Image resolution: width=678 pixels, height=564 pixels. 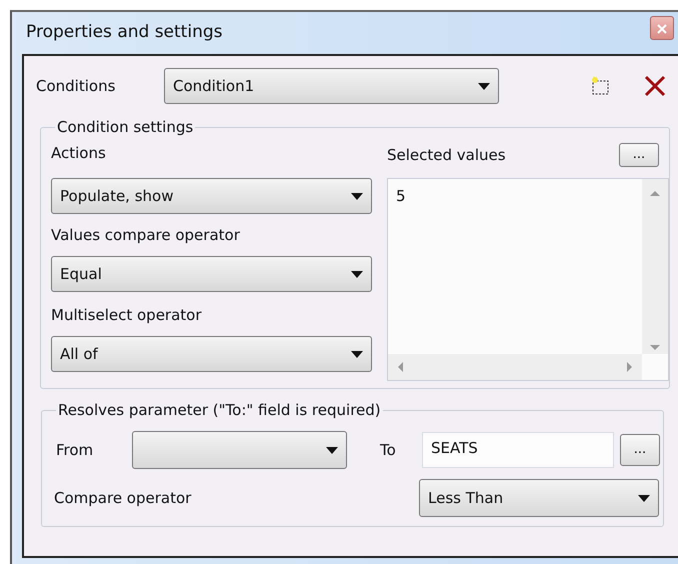 What do you see at coordinates (331, 86) in the screenshot?
I see `conditions-dropdown: Condition1` at bounding box center [331, 86].